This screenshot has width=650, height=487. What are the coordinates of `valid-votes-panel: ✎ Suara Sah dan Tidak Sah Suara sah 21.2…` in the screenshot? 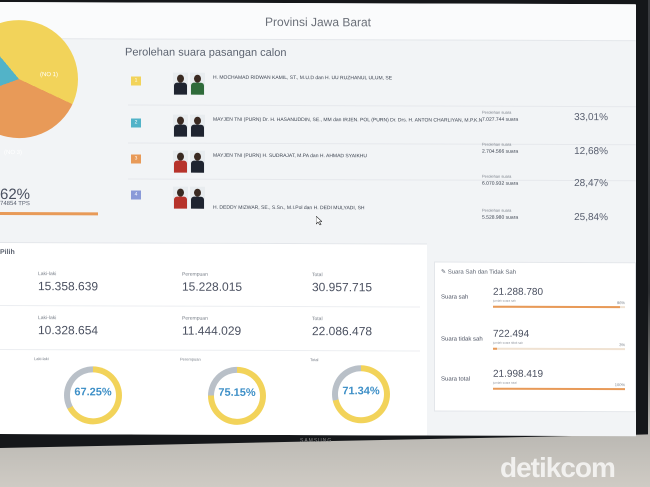 It's located at (535, 337).